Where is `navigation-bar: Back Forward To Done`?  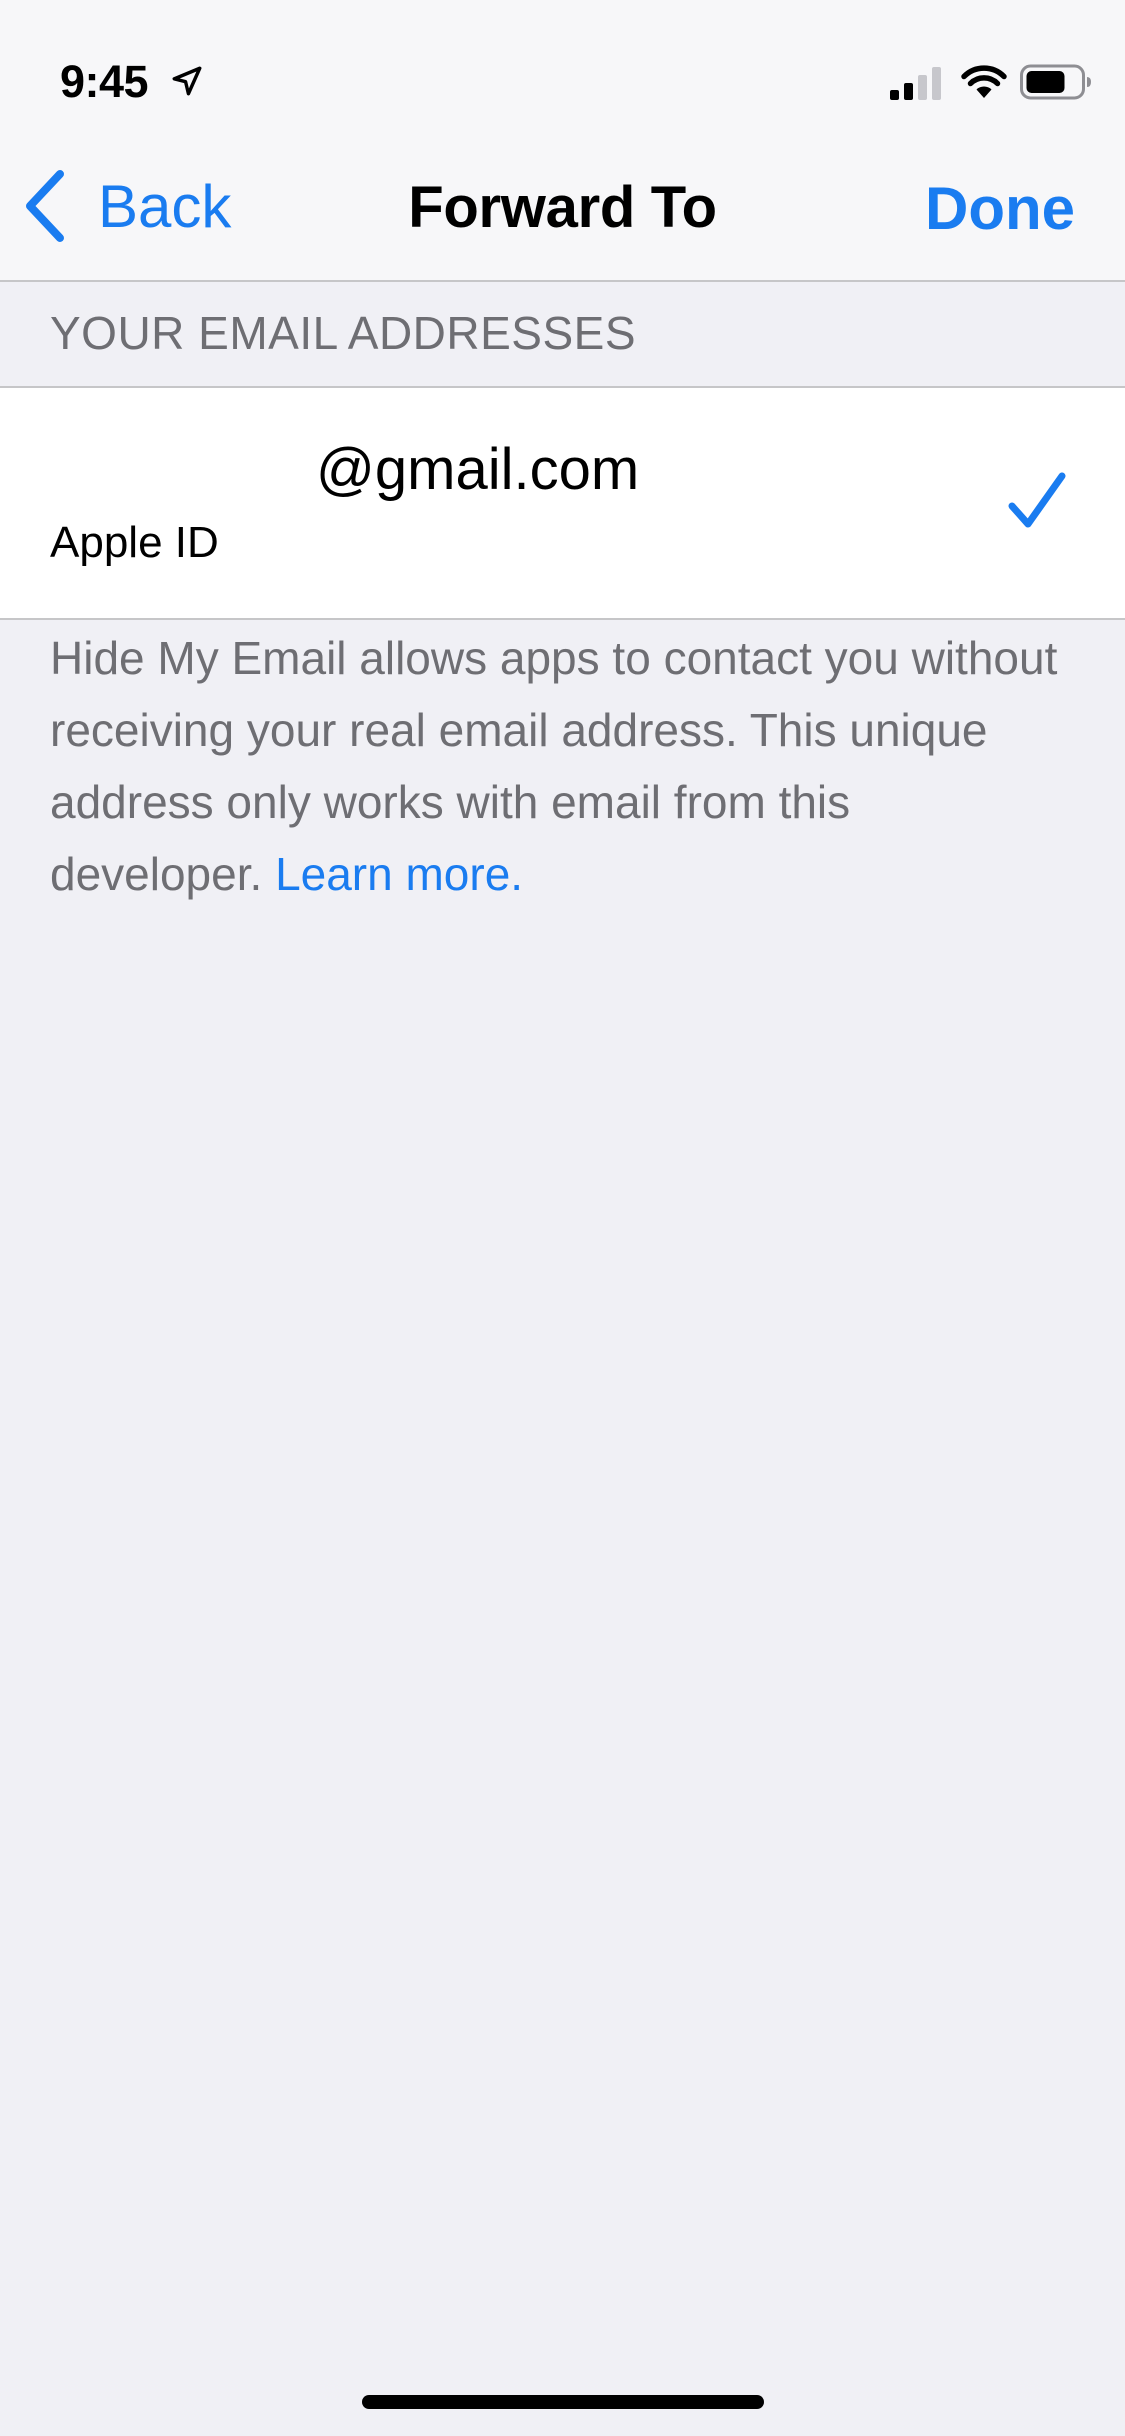 navigation-bar: Back Forward To Done is located at coordinates (562, 207).